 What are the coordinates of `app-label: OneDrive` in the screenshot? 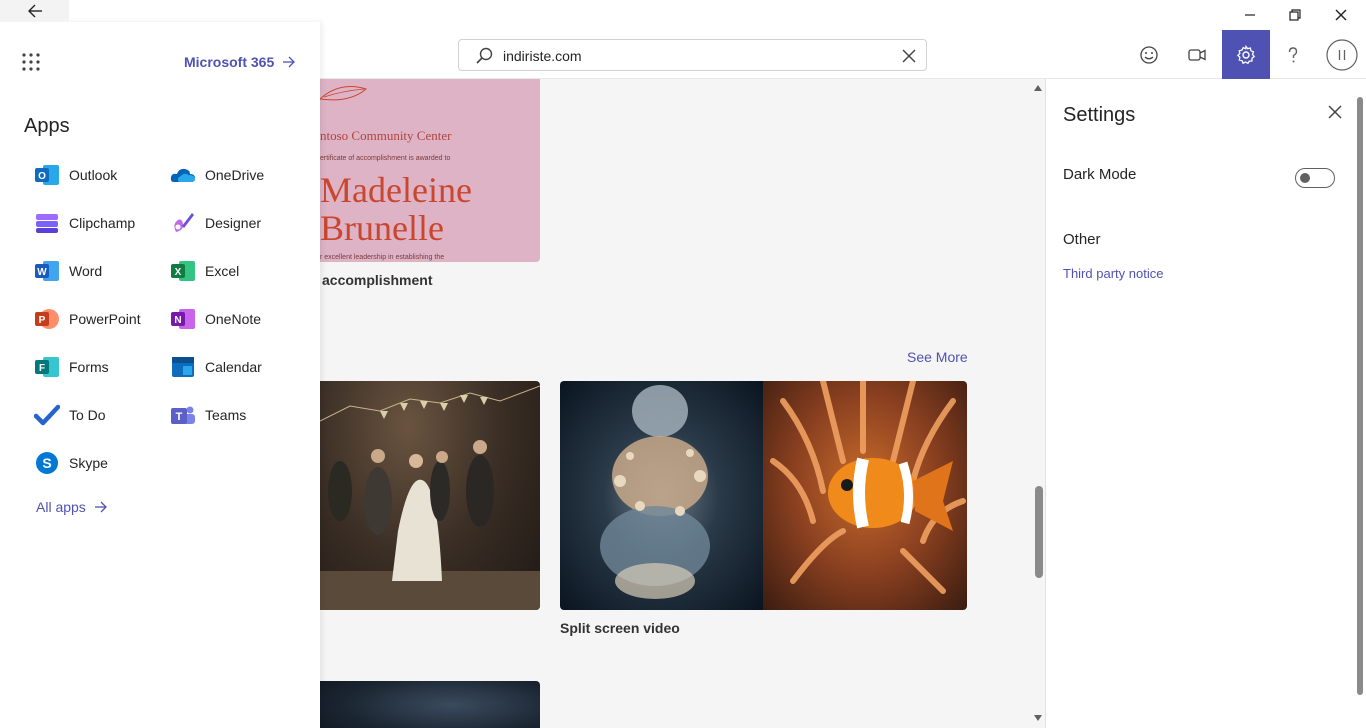 It's located at (235, 175).